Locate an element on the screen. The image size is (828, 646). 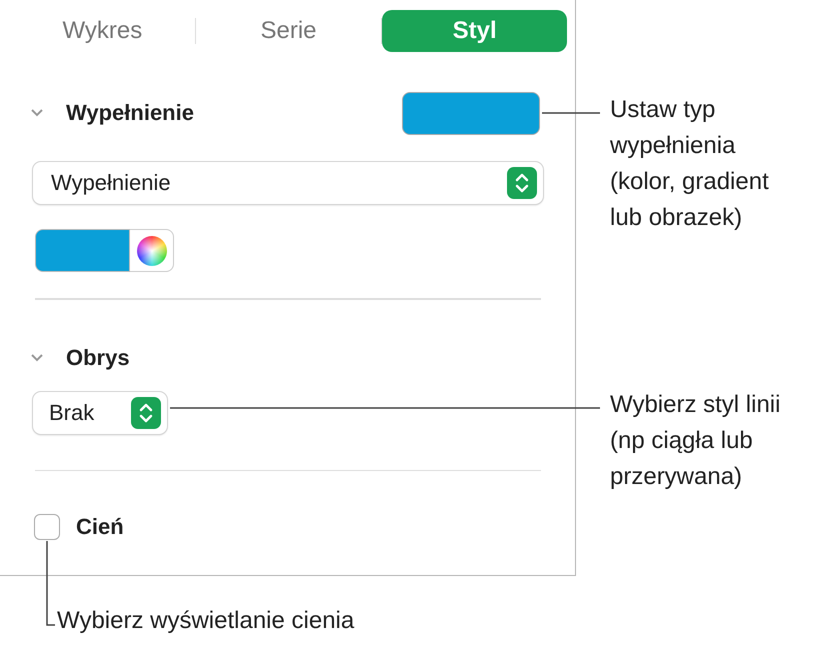
tab: Wykres is located at coordinates (102, 31).